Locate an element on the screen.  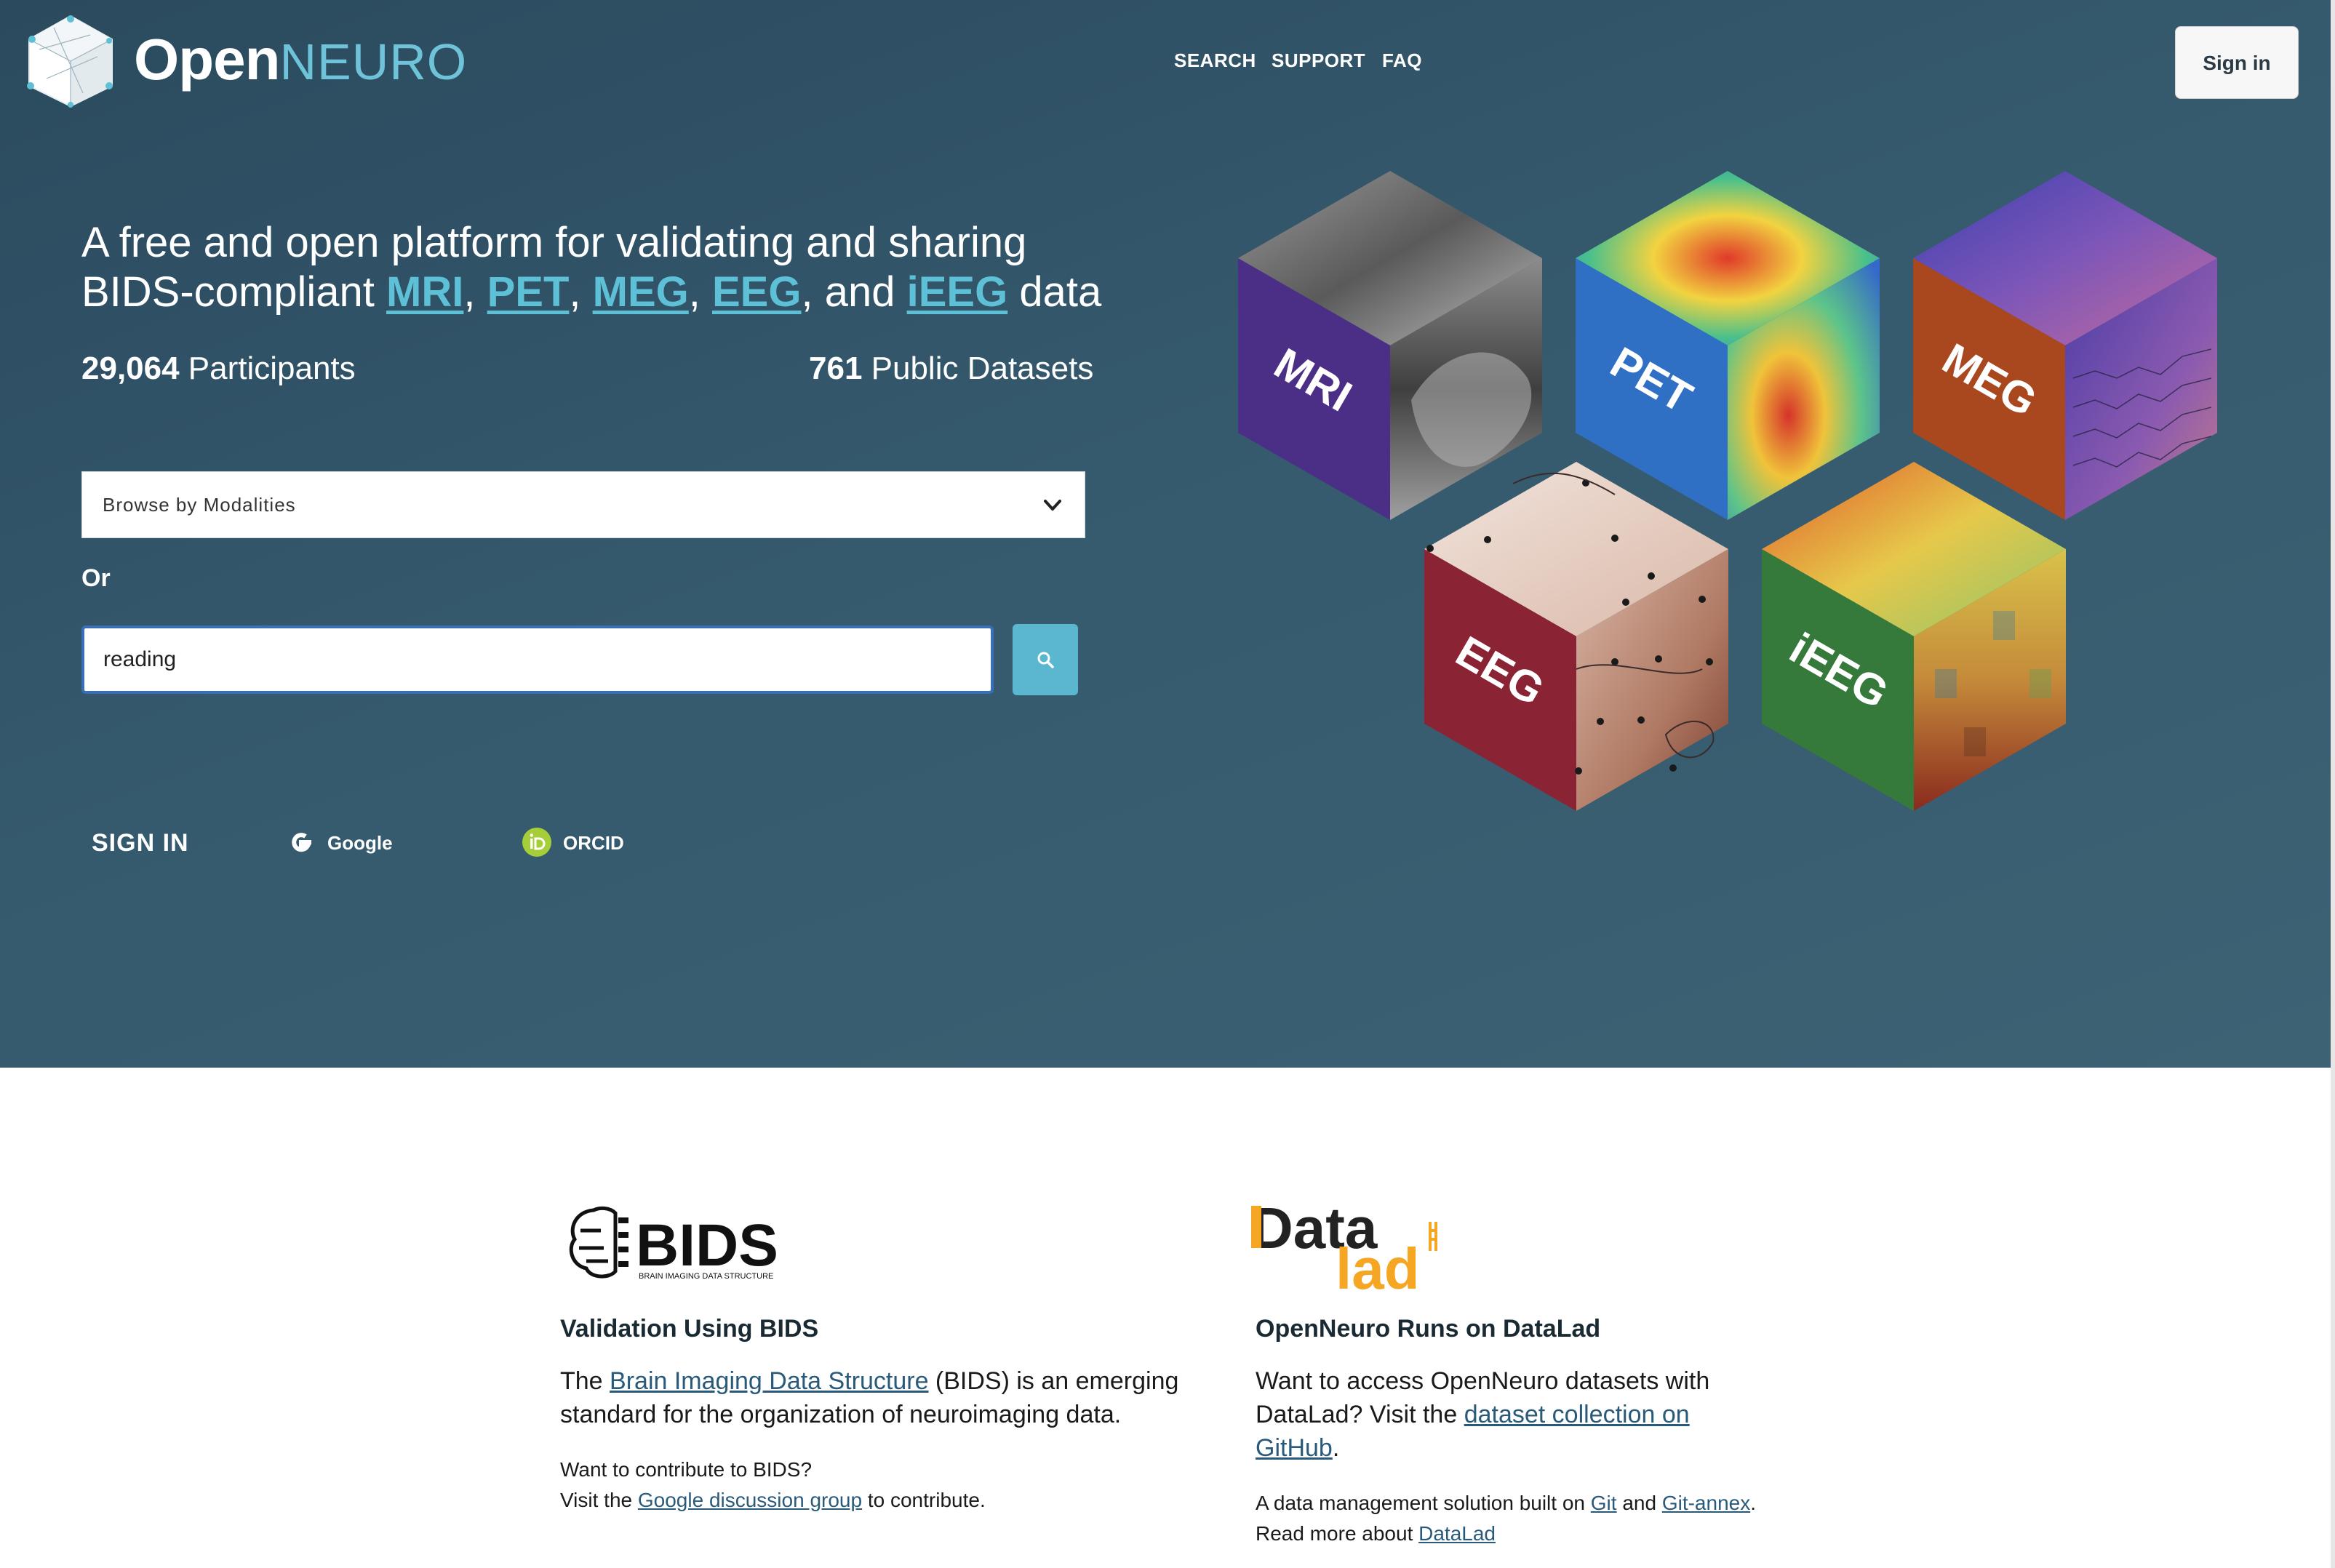
datasets-count: 761 is located at coordinates (836, 368).